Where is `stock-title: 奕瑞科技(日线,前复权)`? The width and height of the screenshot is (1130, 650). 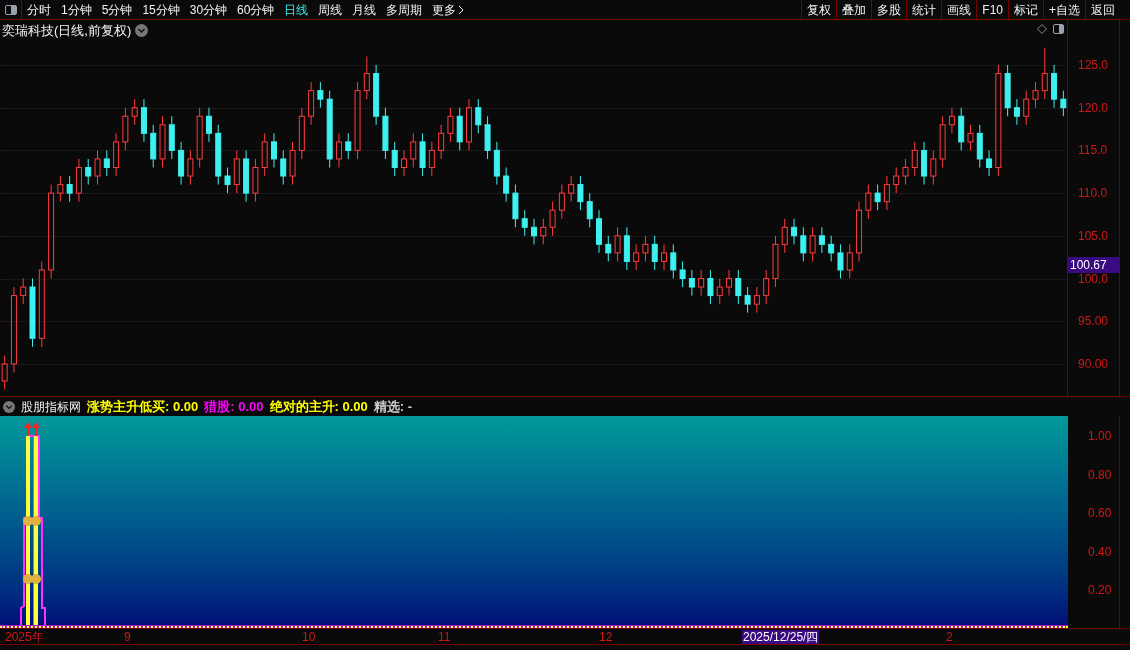
stock-title: 奕瑞科技(日线,前复权) is located at coordinates (67, 31).